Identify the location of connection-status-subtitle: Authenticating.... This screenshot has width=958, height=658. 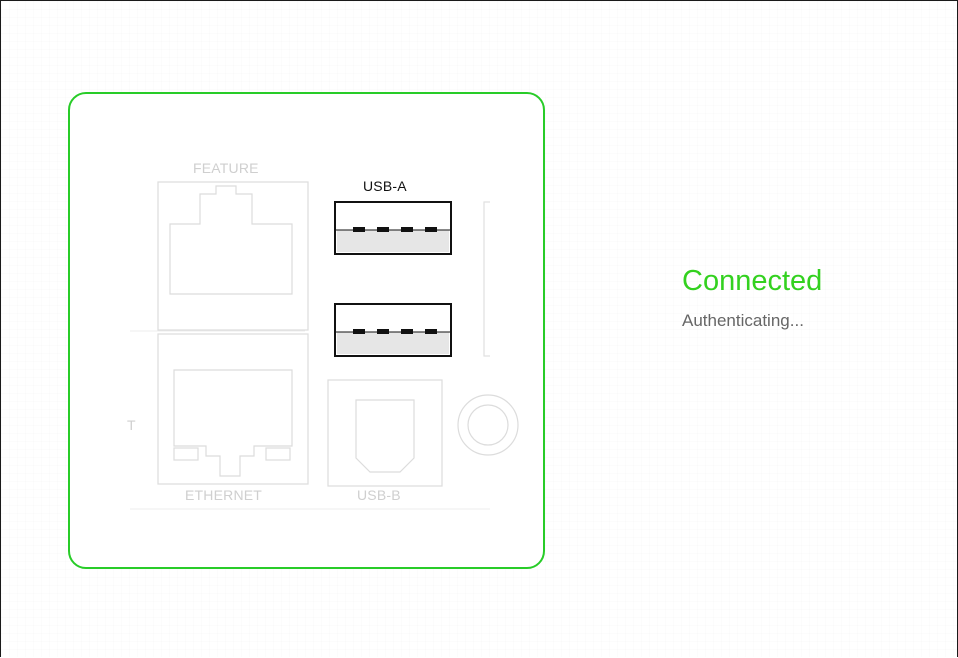
(743, 320).